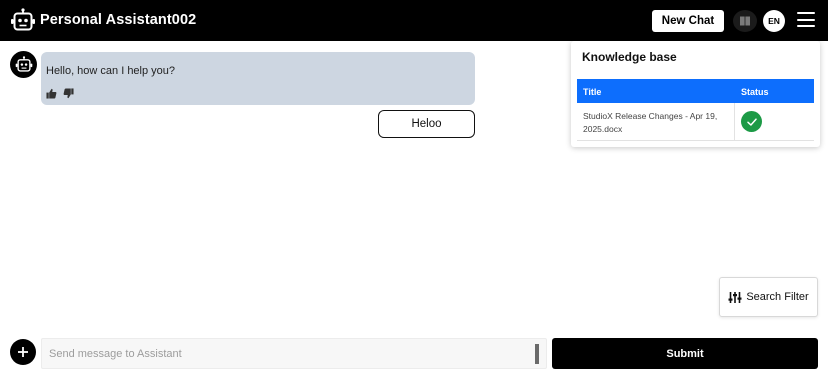 The width and height of the screenshot is (828, 379). What do you see at coordinates (755, 92) in the screenshot?
I see `column-header-status: Status` at bounding box center [755, 92].